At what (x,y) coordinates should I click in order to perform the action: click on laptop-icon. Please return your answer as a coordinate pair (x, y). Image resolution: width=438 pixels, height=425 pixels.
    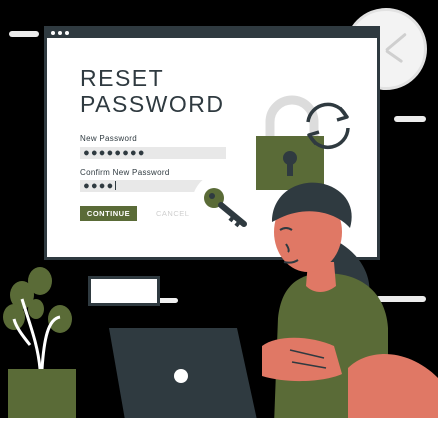
    Looking at the image, I should click on (183, 374).